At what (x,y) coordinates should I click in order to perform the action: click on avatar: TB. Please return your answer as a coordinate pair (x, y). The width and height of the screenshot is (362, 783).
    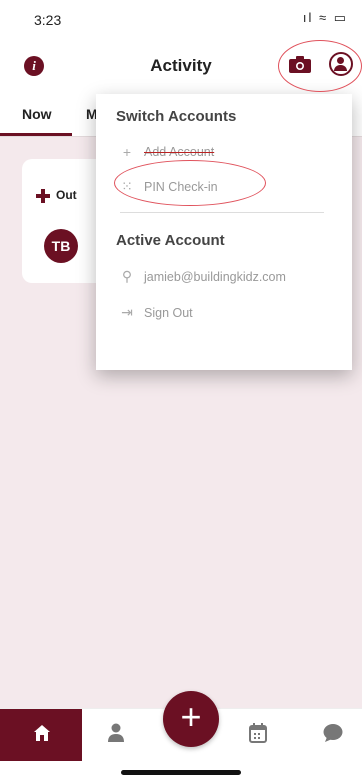
    Looking at the image, I should click on (61, 246).